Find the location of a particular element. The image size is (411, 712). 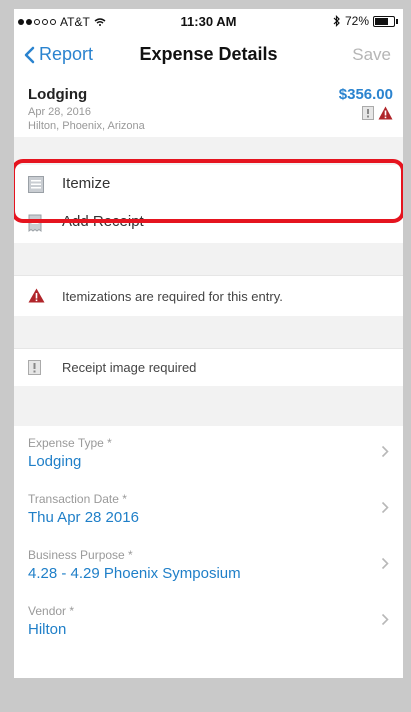

field-label: Business Purpose * is located at coordinates (80, 555).